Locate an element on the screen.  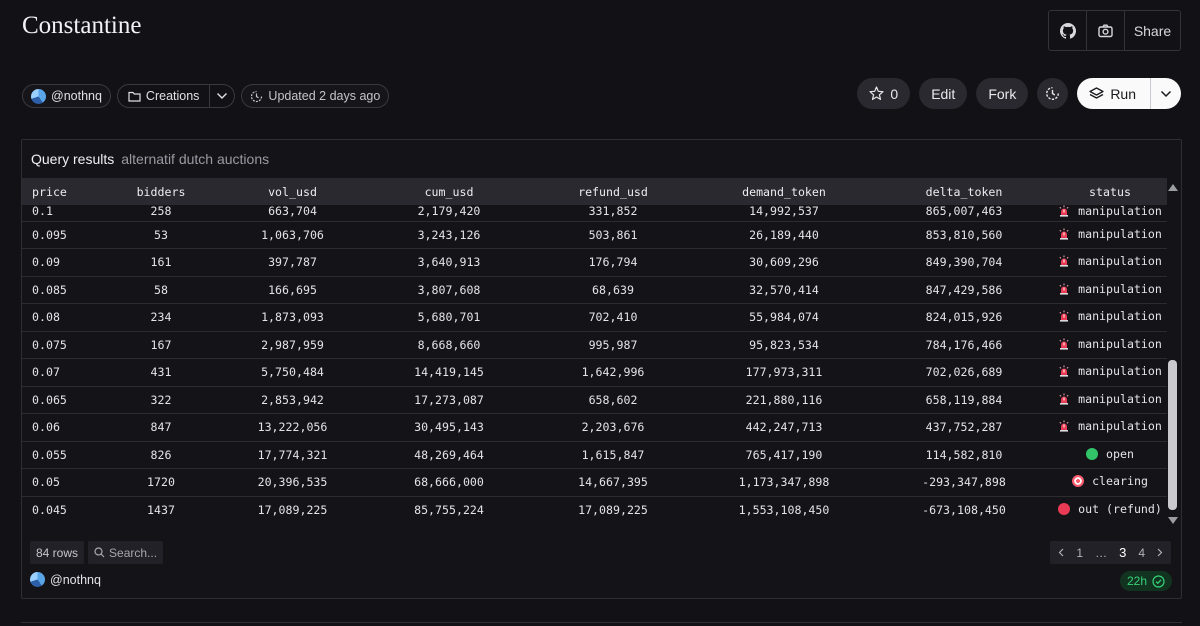
folder-button: Creations is located at coordinates (164, 96).